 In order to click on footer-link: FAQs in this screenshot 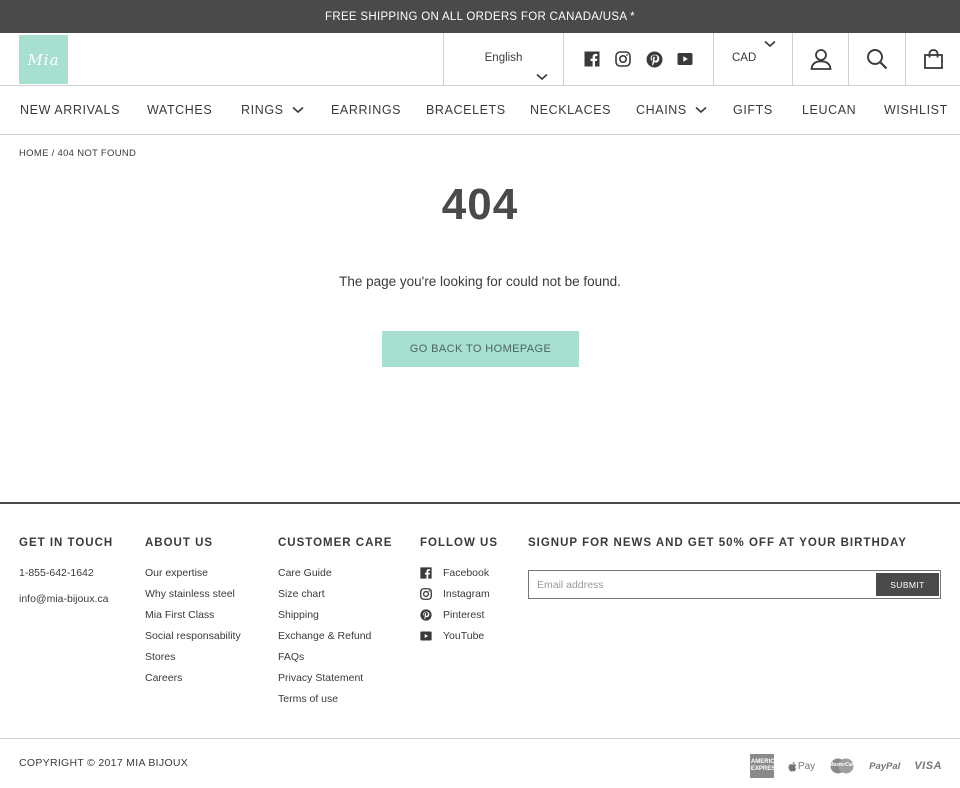, I will do `click(335, 661)`.